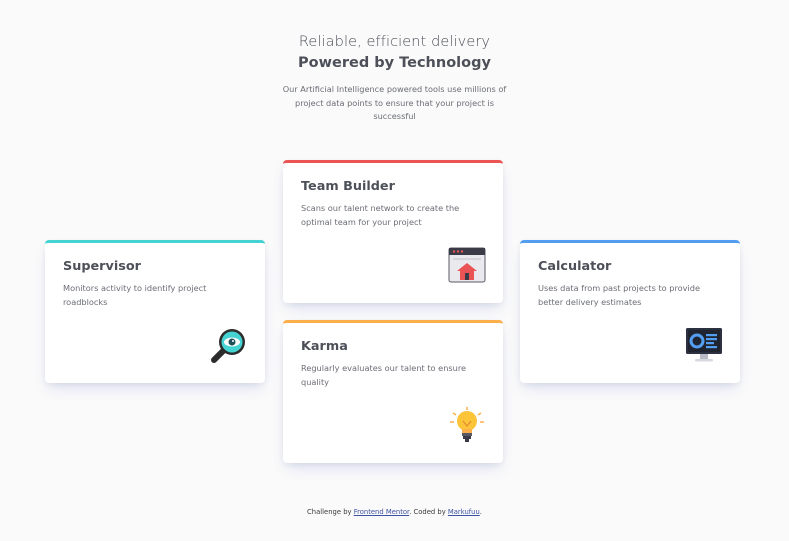 Image resolution: width=789 pixels, height=541 pixels. What do you see at coordinates (348, 186) in the screenshot?
I see `card-title: Team Builder` at bounding box center [348, 186].